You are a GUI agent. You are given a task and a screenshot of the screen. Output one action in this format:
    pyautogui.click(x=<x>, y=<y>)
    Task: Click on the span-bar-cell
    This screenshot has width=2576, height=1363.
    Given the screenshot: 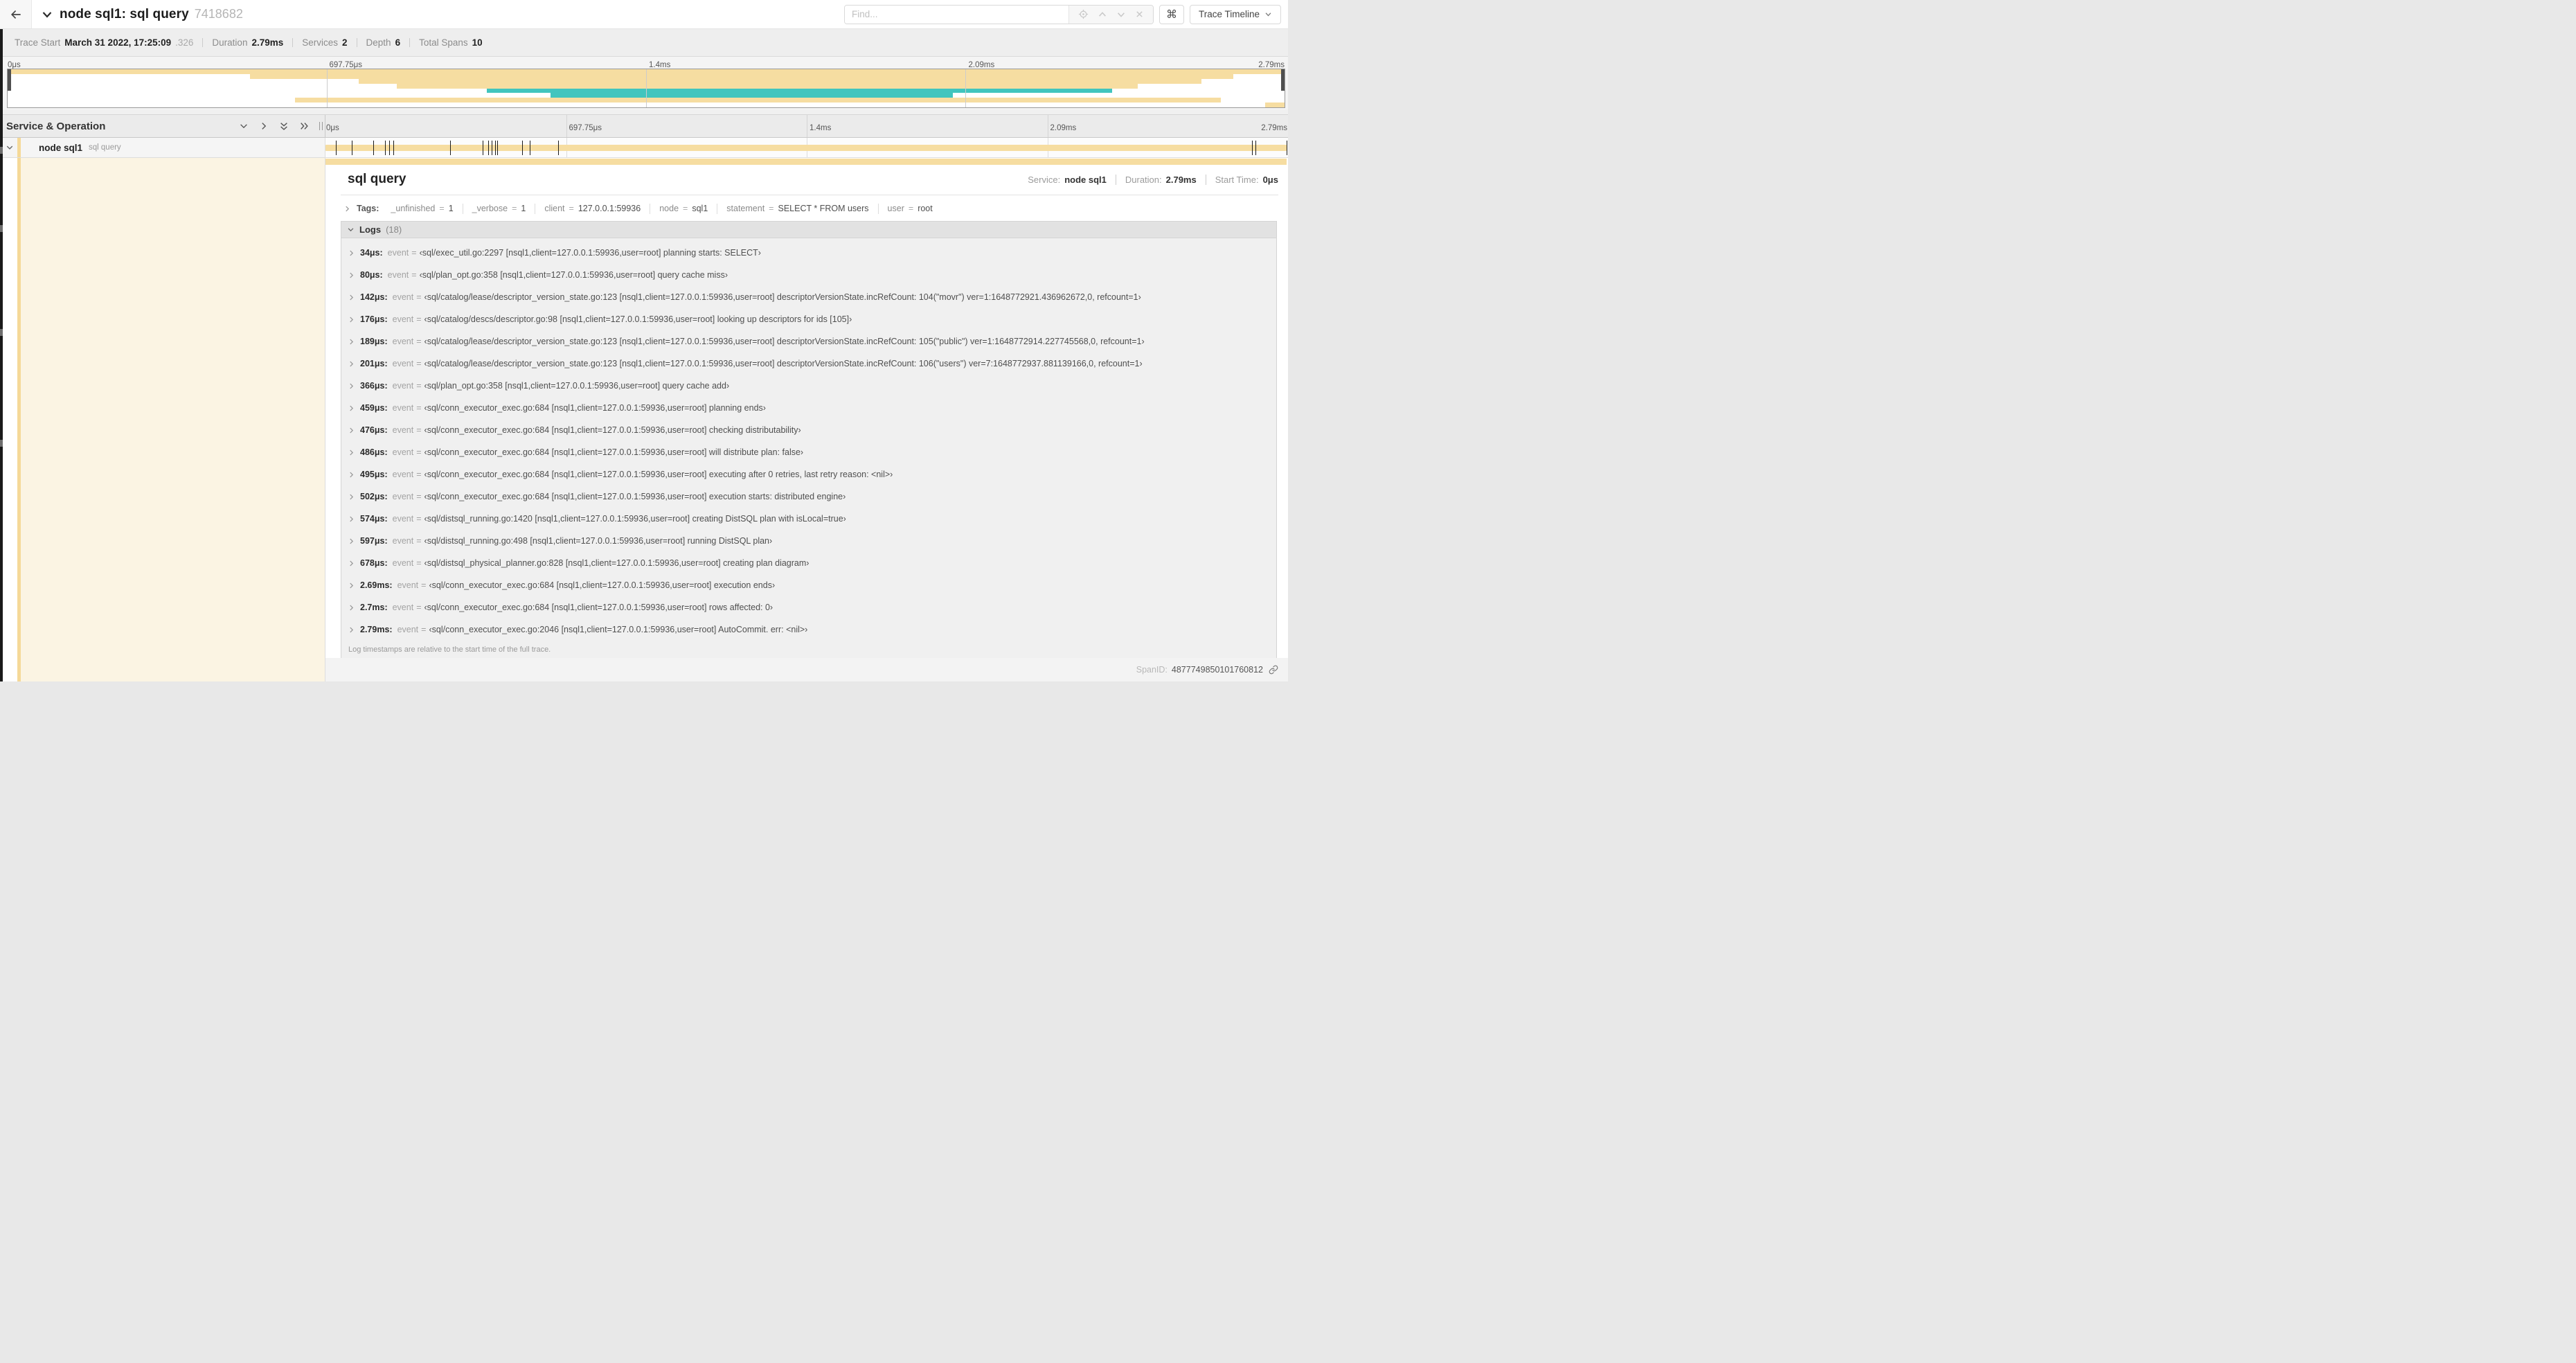 What is the action you would take?
    pyautogui.click(x=806, y=147)
    